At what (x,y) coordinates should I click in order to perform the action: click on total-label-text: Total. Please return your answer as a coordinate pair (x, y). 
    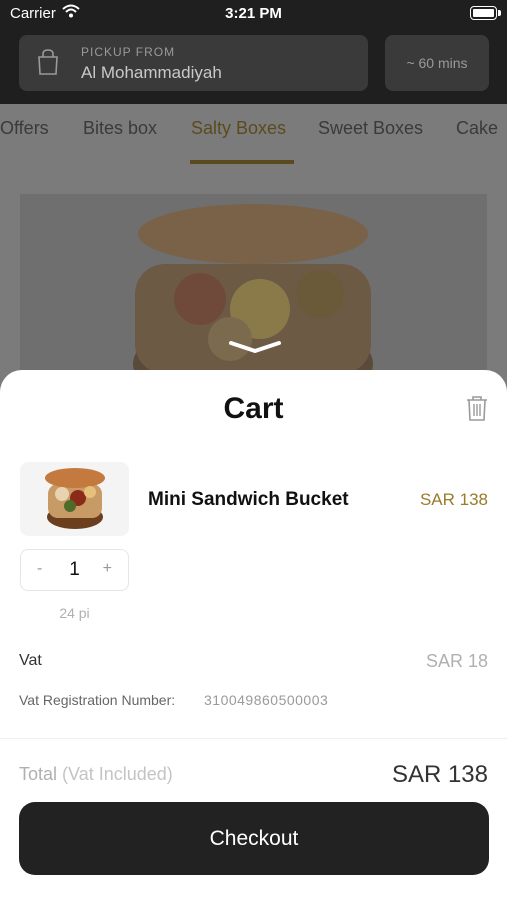
    Looking at the image, I should click on (38, 774).